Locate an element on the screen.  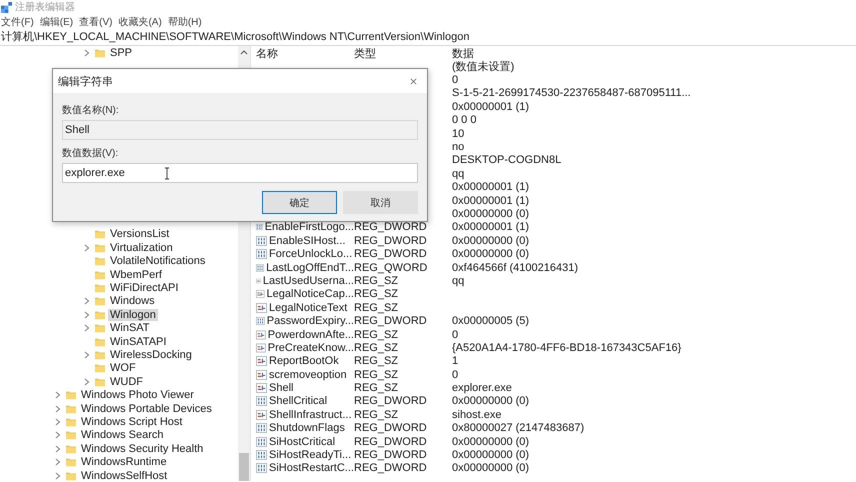
scrollbar-thumb is located at coordinates (244, 467).